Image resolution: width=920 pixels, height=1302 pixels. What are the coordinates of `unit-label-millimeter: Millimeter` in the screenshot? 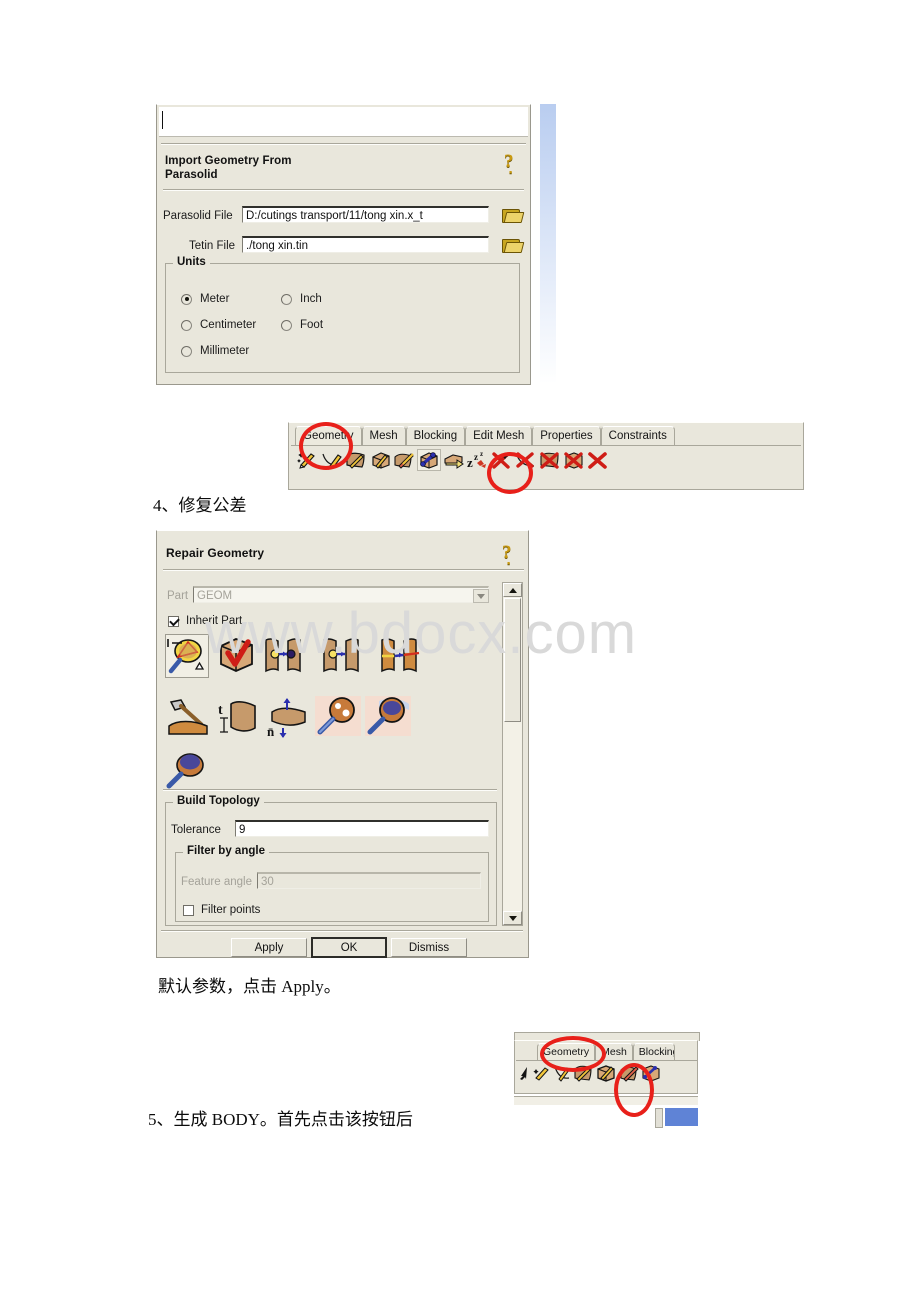 It's located at (225, 351).